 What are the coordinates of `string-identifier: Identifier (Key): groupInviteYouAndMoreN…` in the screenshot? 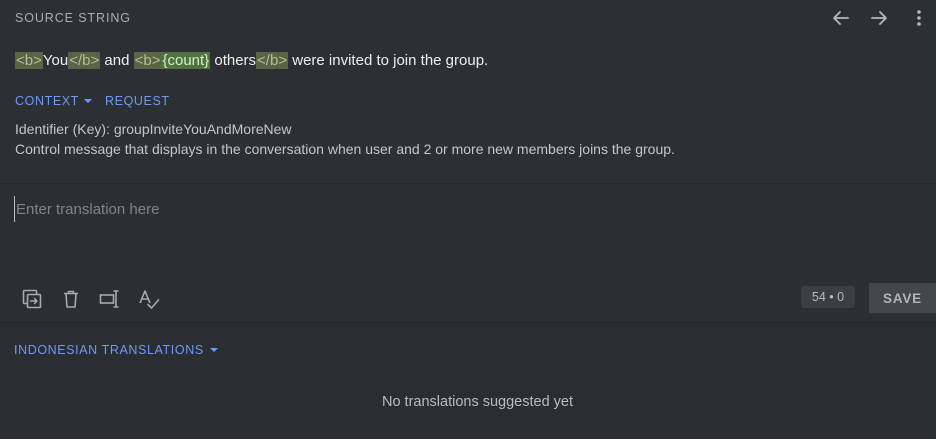 It's located at (153, 129).